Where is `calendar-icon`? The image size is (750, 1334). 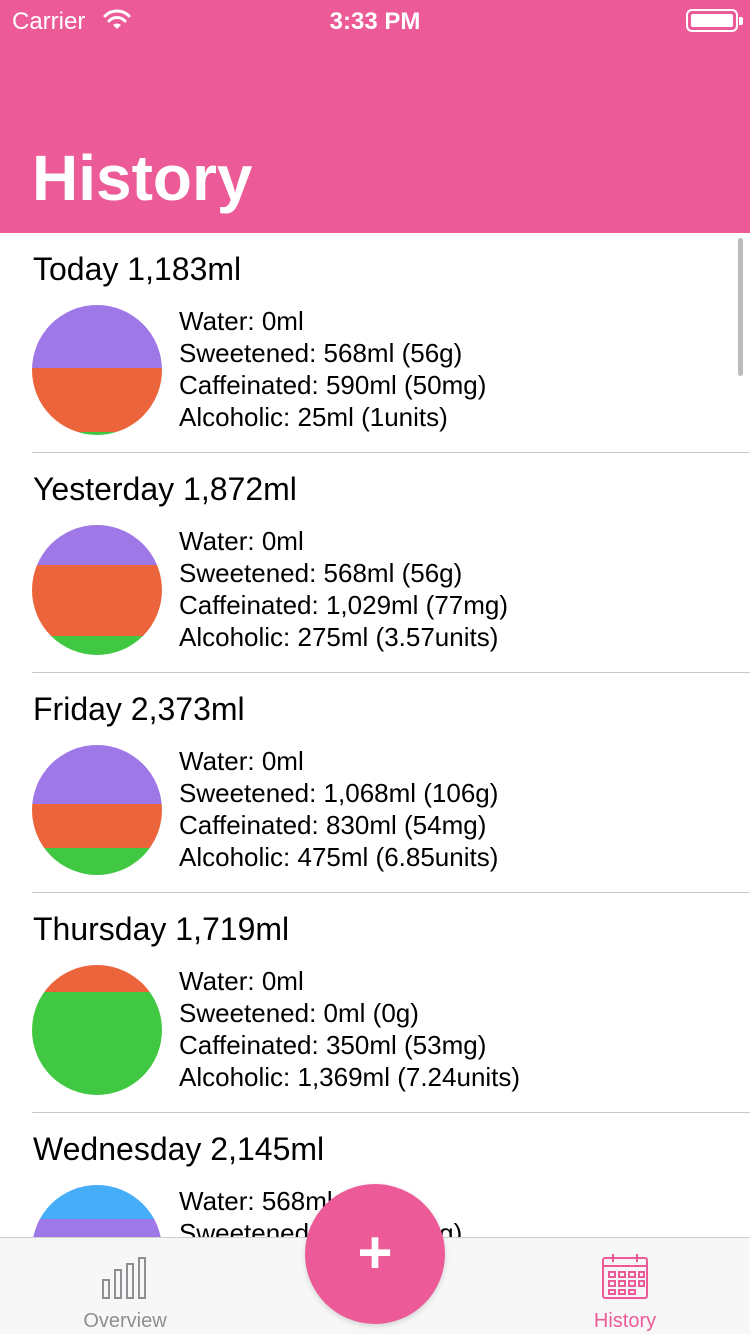
calendar-icon is located at coordinates (625, 1276).